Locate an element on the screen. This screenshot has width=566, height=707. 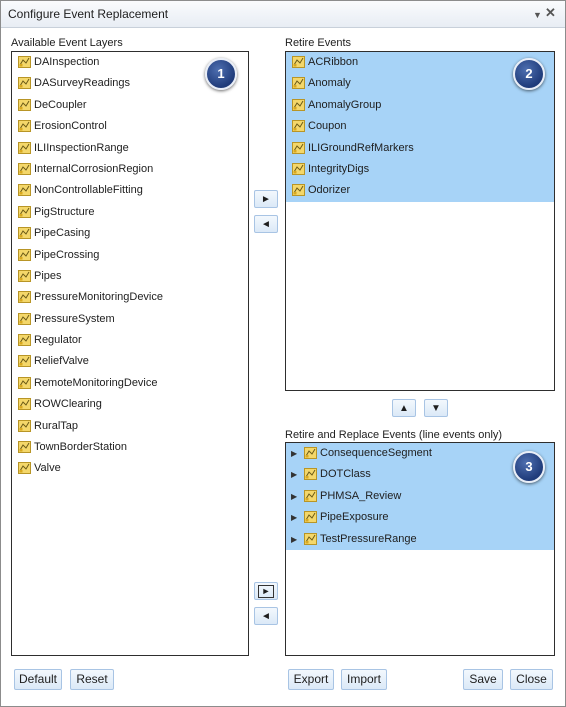
move-right-replace-label: ► is located at coordinates (266, 591).